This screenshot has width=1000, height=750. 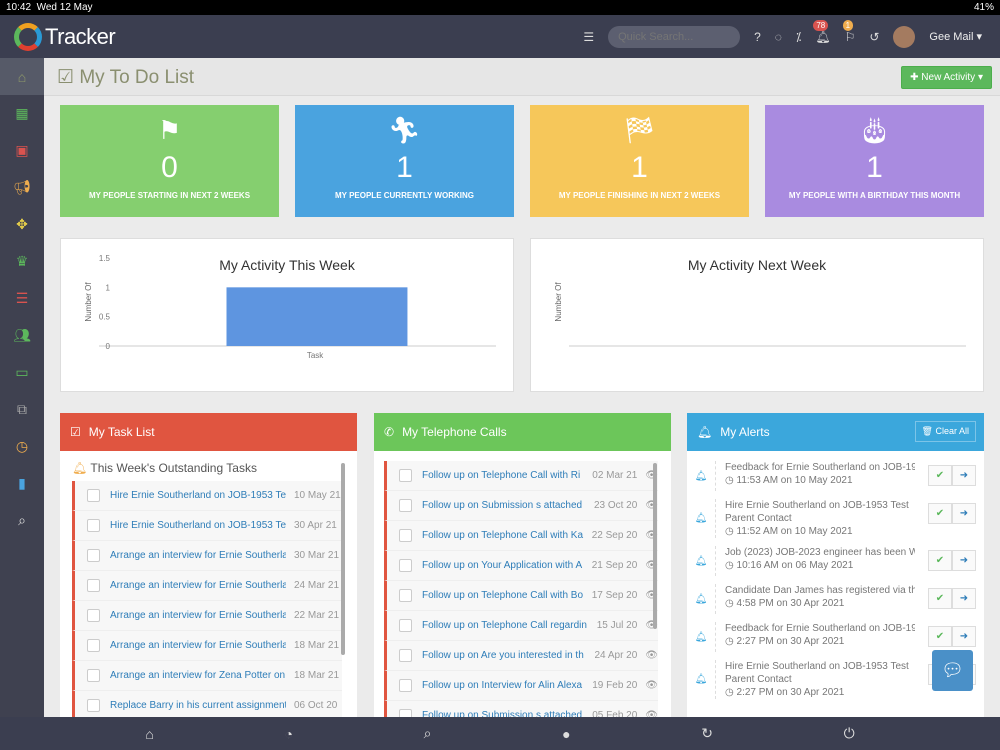 I want to click on sidebar-clock-icon: ◷, so click(x=22, y=446).